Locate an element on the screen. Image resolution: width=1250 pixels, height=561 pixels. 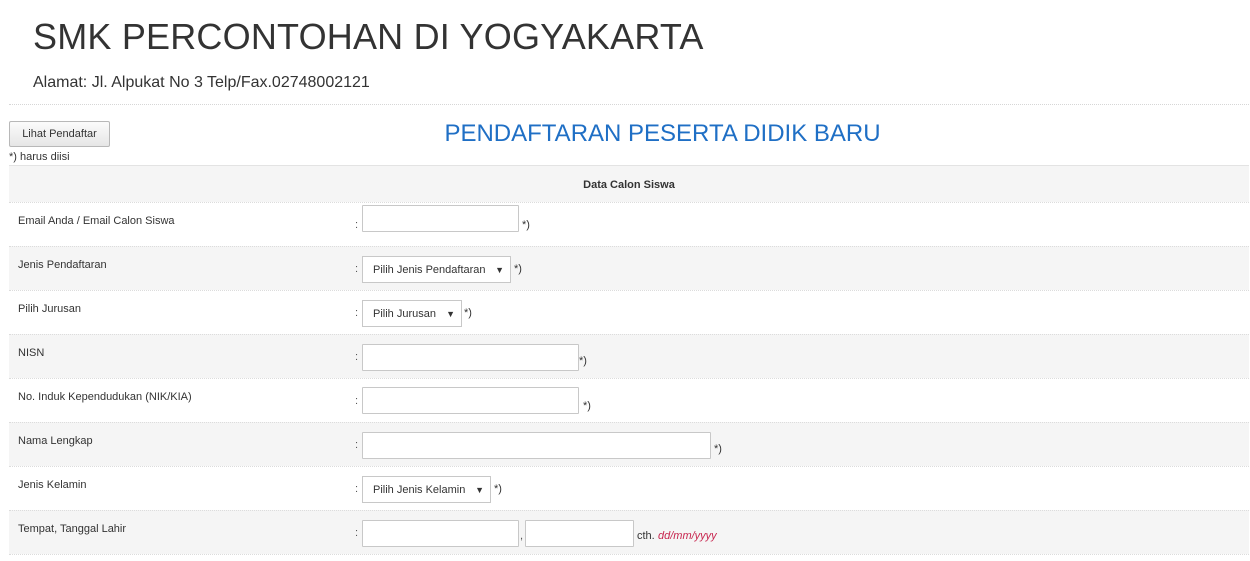
school-name: SMK PERCONTOHAN DI YOGYAKARTA is located at coordinates (368, 36).